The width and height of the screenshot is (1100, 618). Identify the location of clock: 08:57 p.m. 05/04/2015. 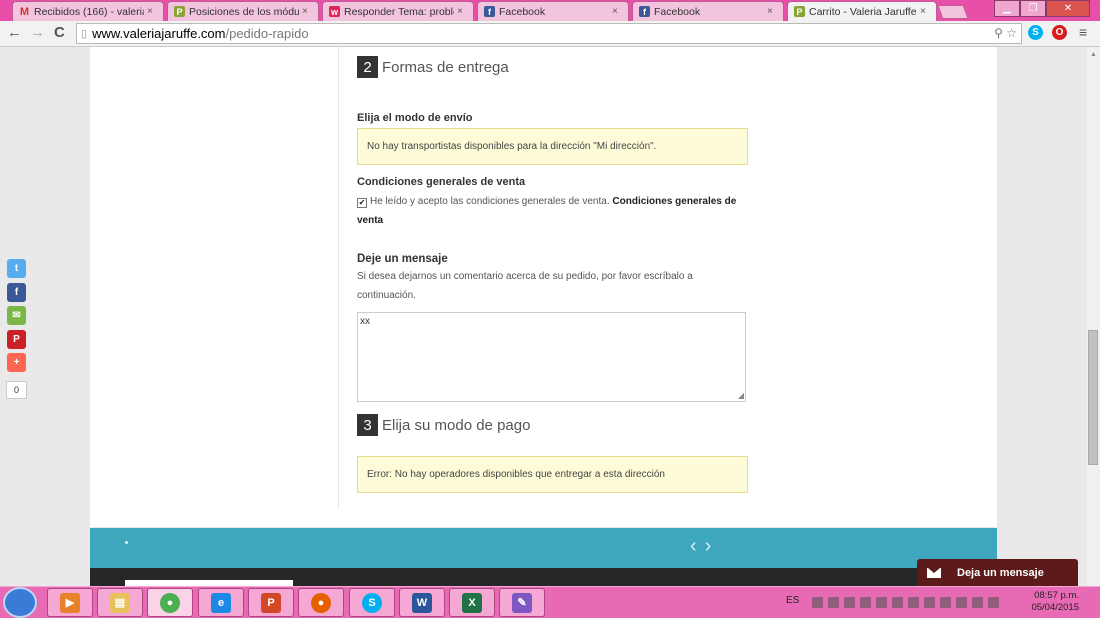
(1054, 602).